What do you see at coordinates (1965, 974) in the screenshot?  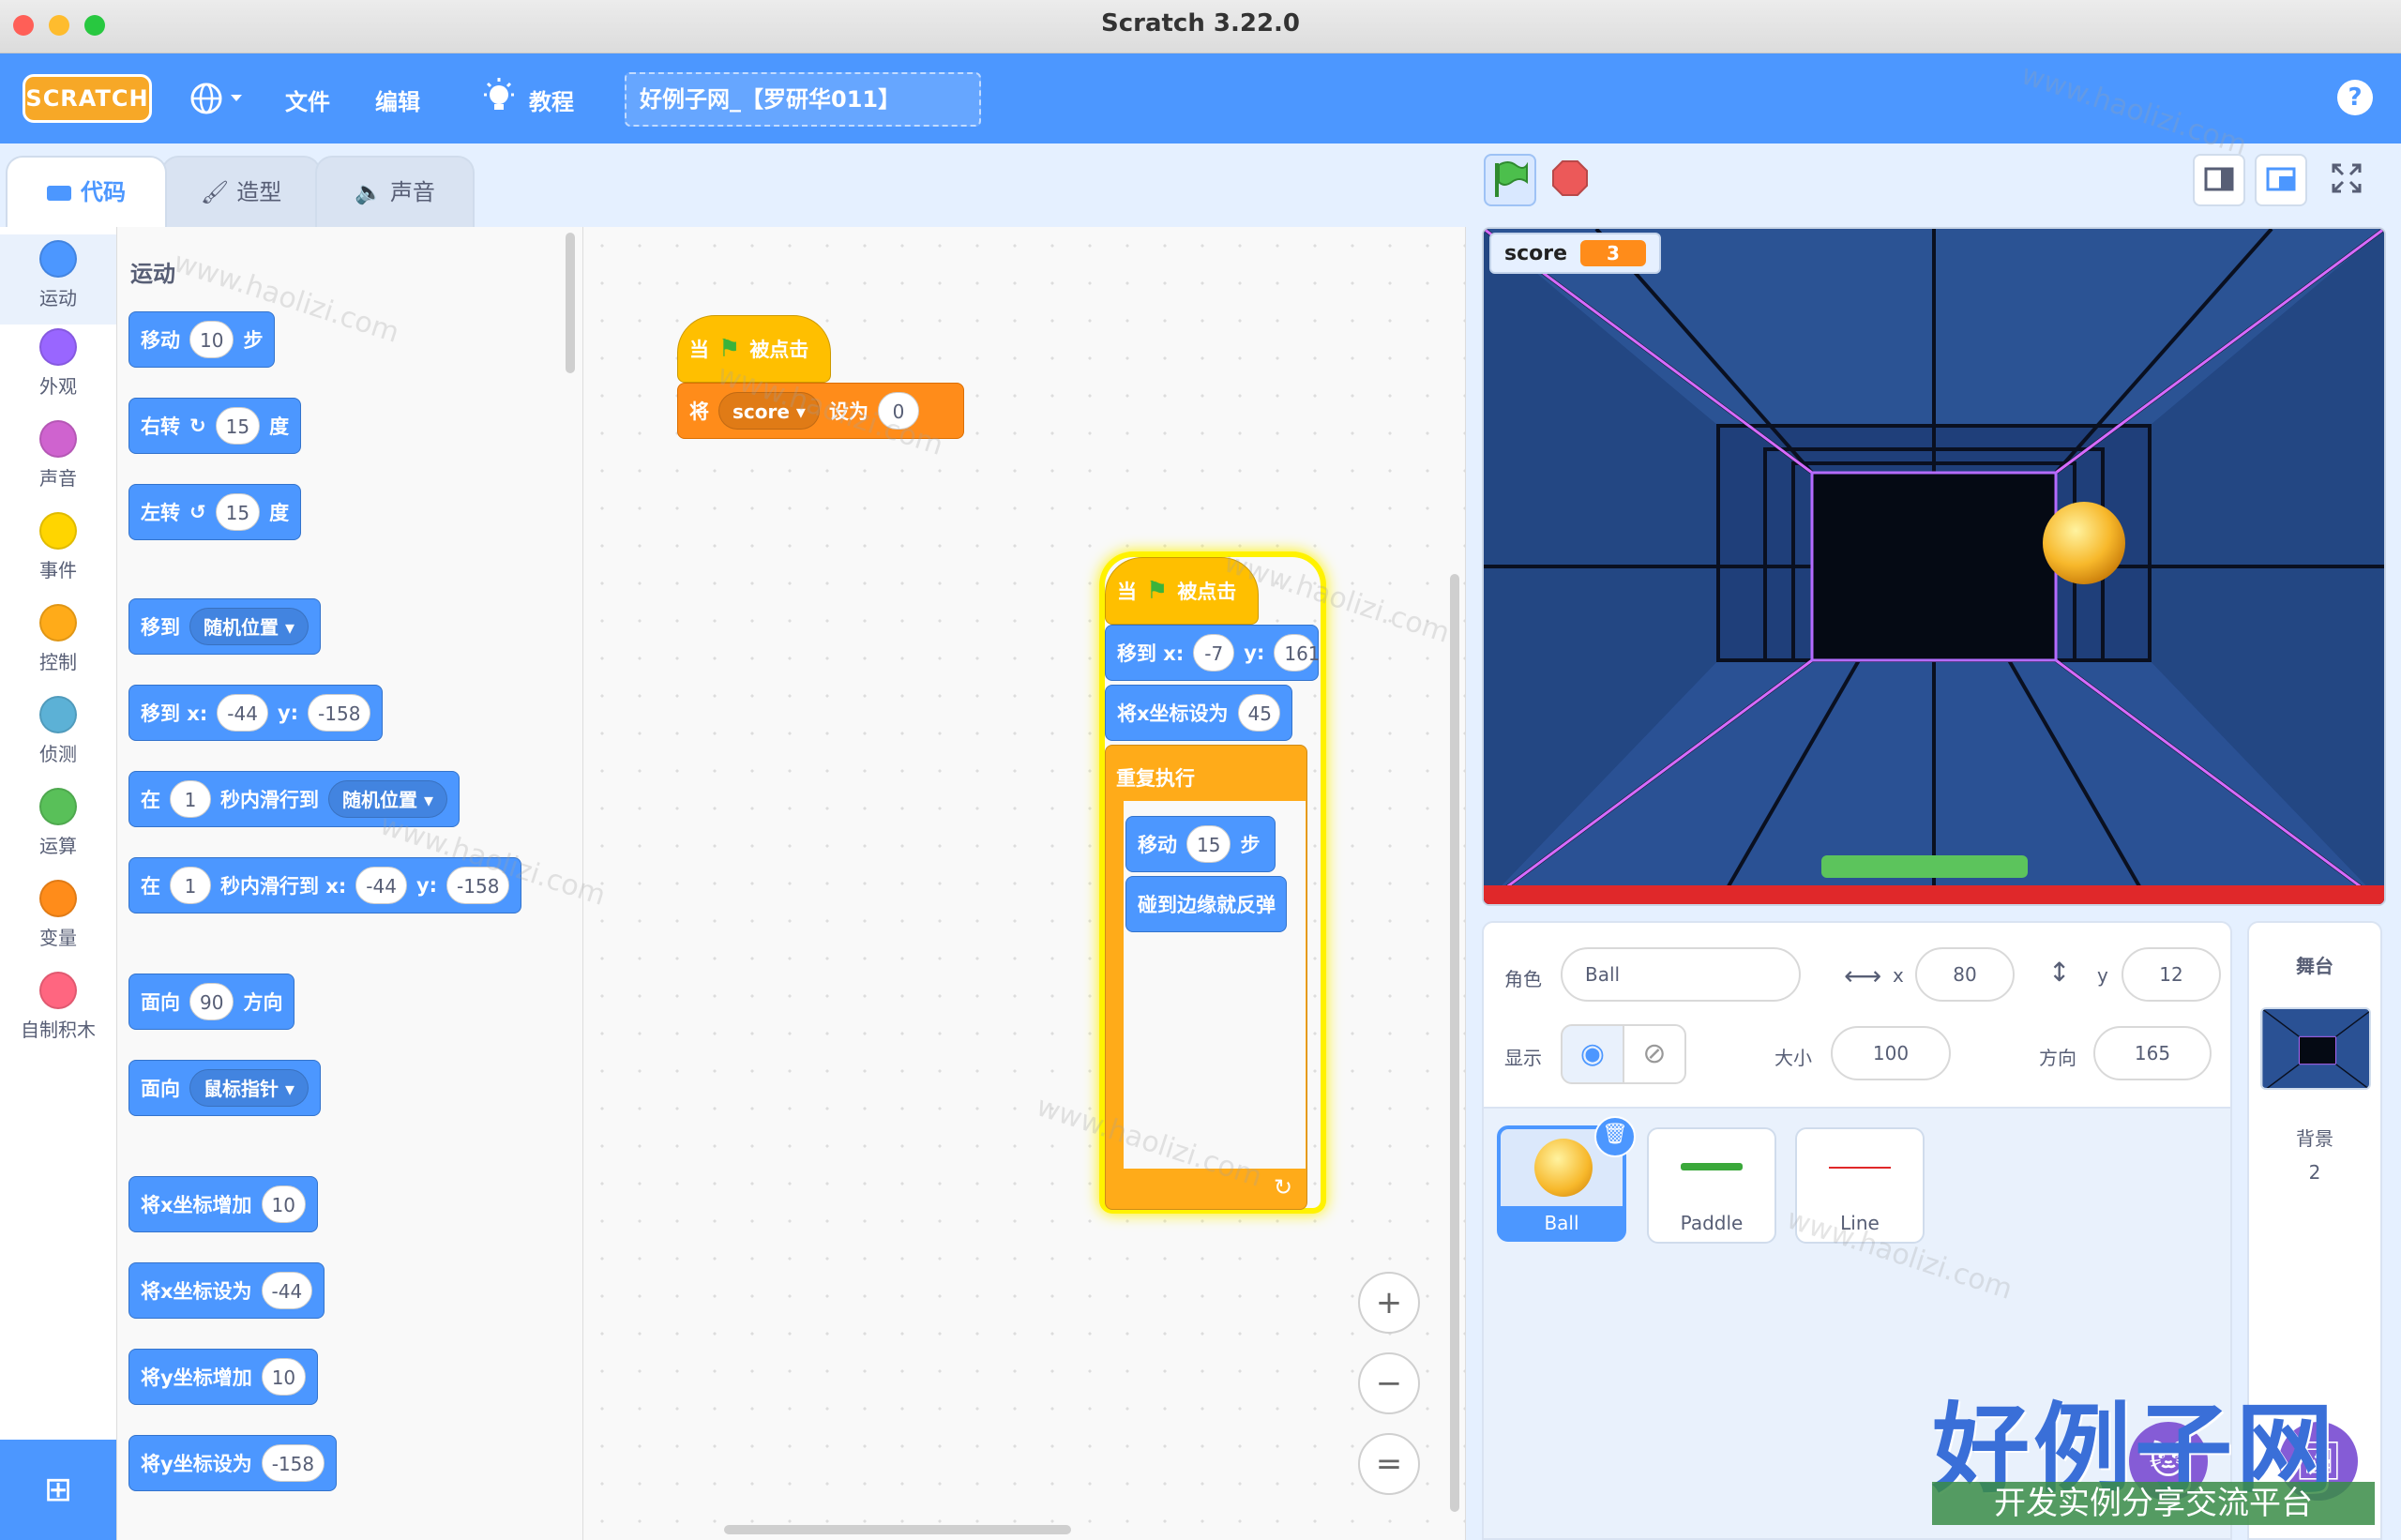 I see `x-input: 80` at bounding box center [1965, 974].